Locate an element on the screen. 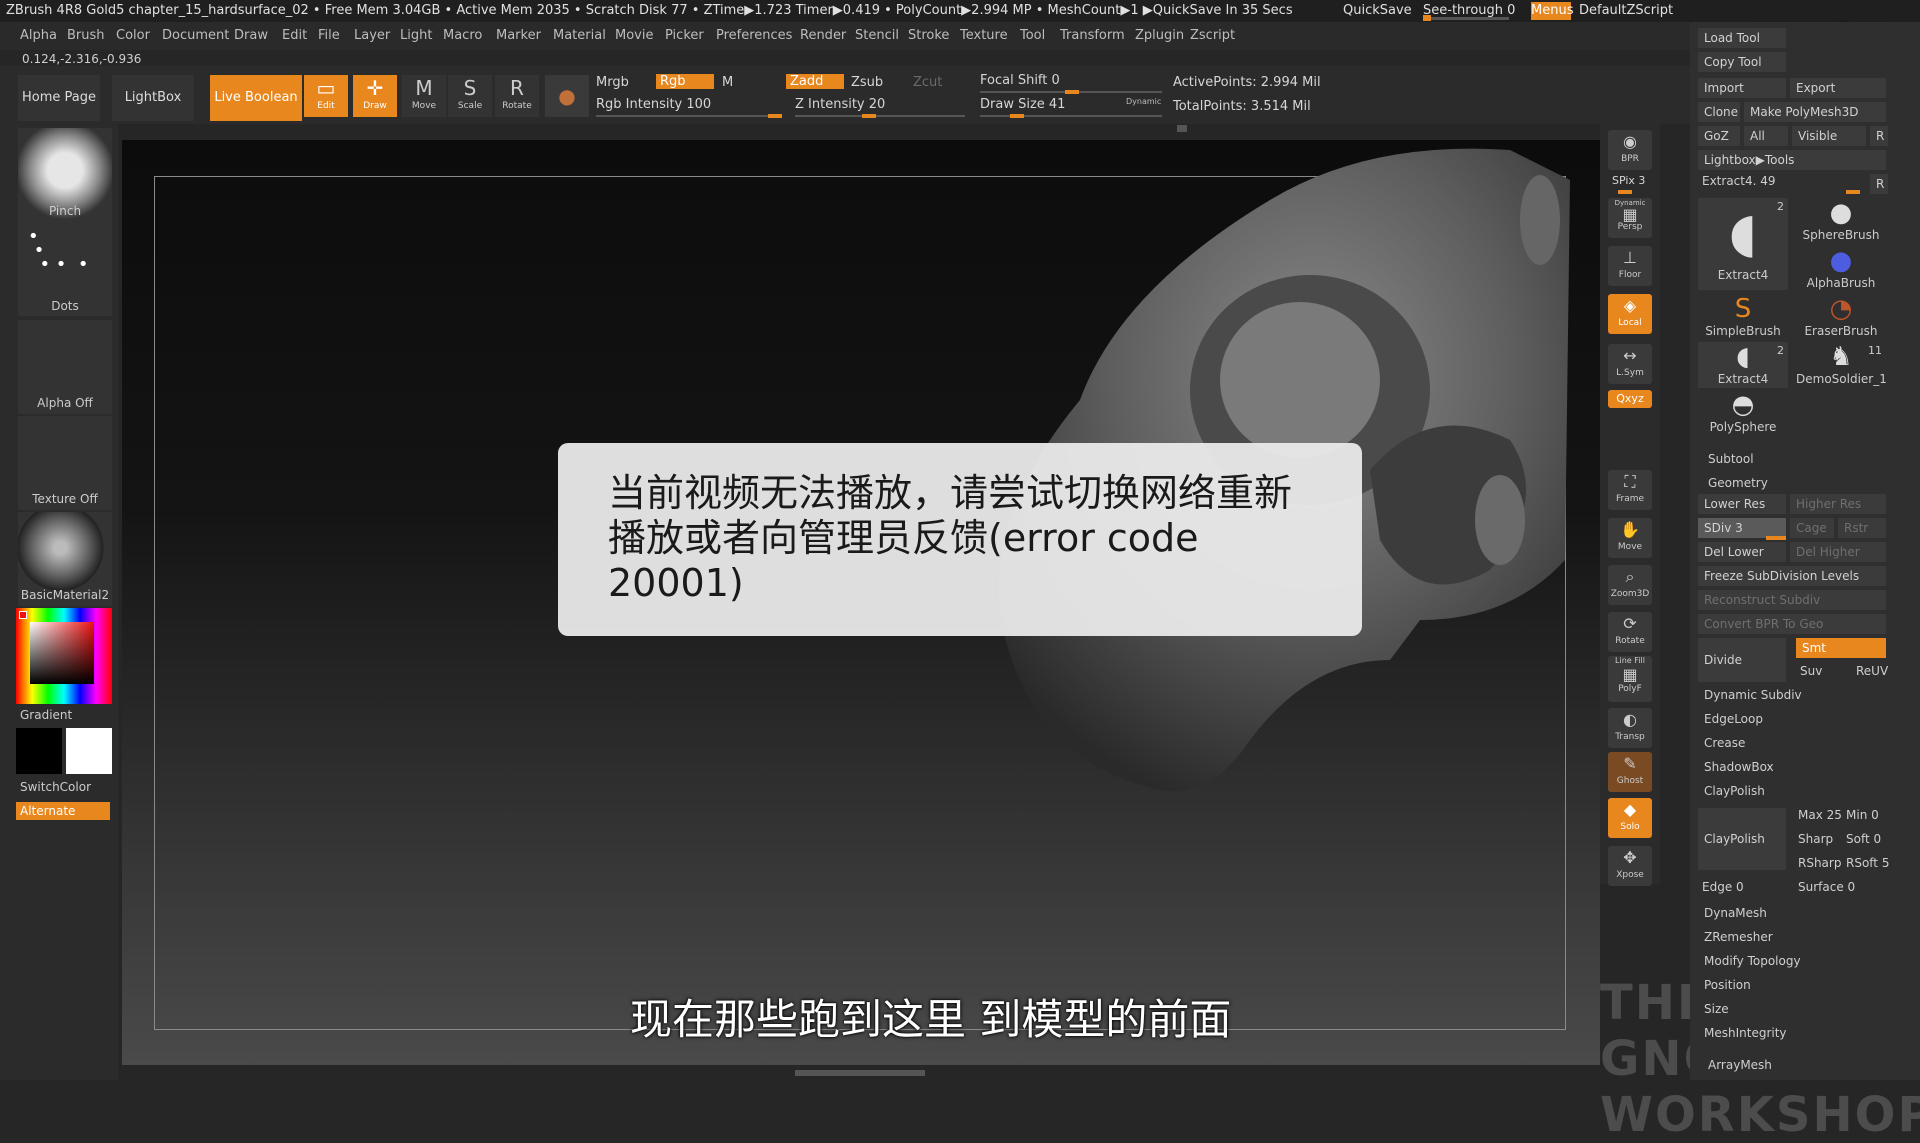  divide-button: Divide is located at coordinates (1742, 660).